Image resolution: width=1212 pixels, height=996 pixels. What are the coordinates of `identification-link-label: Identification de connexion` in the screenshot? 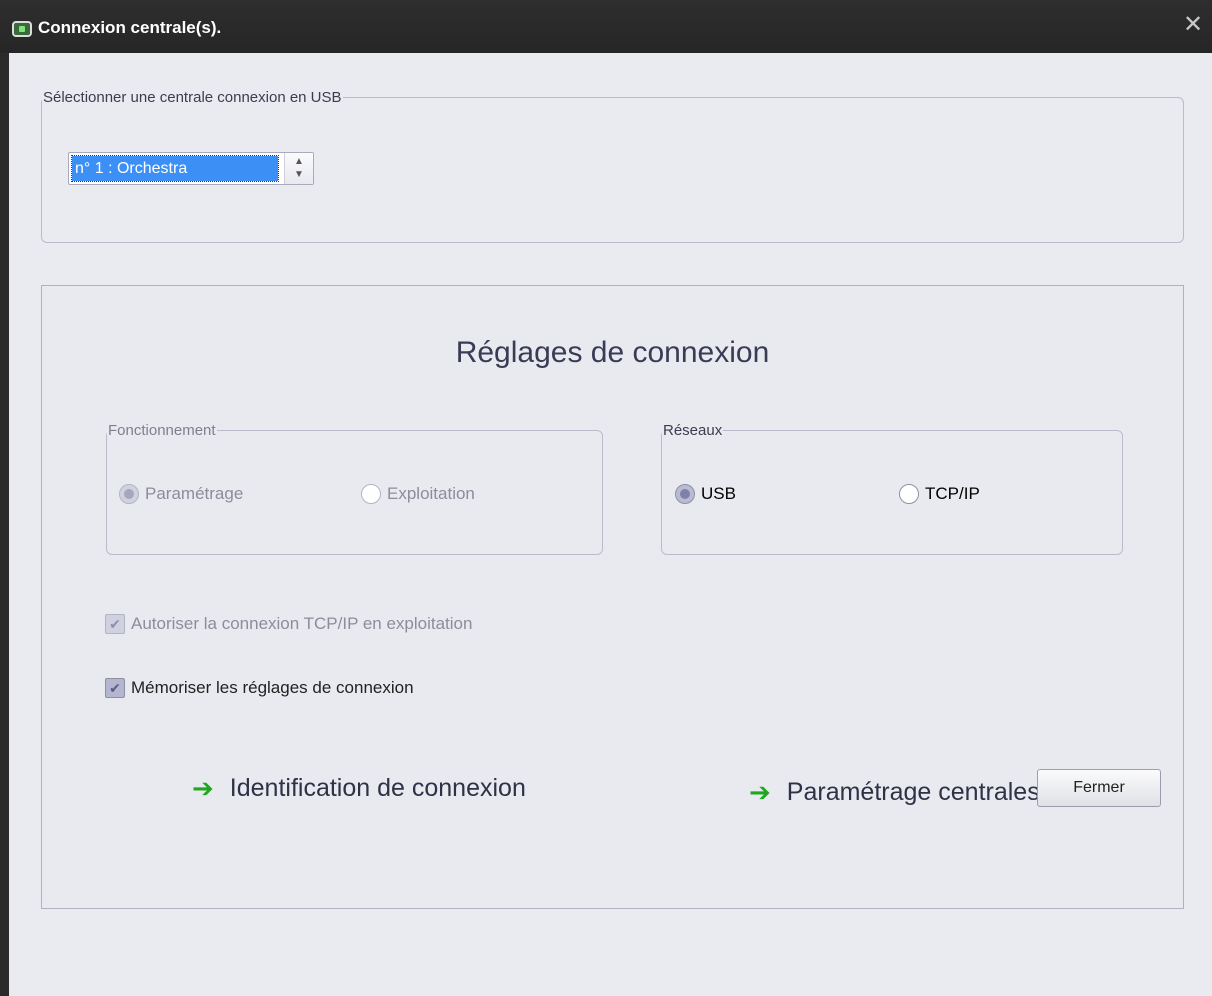 It's located at (377, 788).